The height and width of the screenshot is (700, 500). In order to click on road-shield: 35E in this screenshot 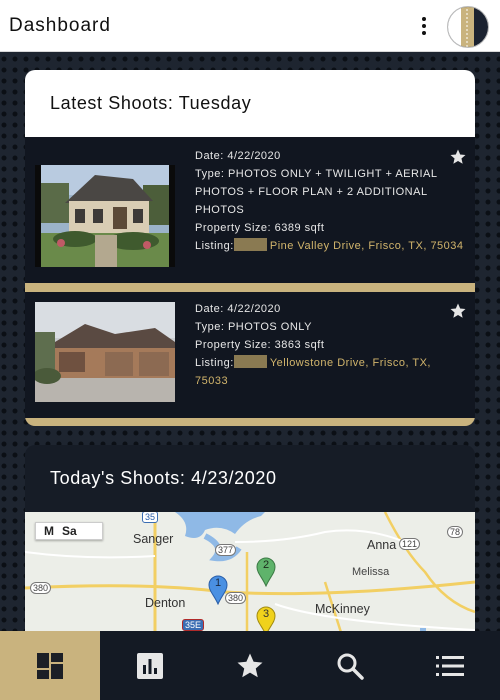, I will do `click(193, 625)`.